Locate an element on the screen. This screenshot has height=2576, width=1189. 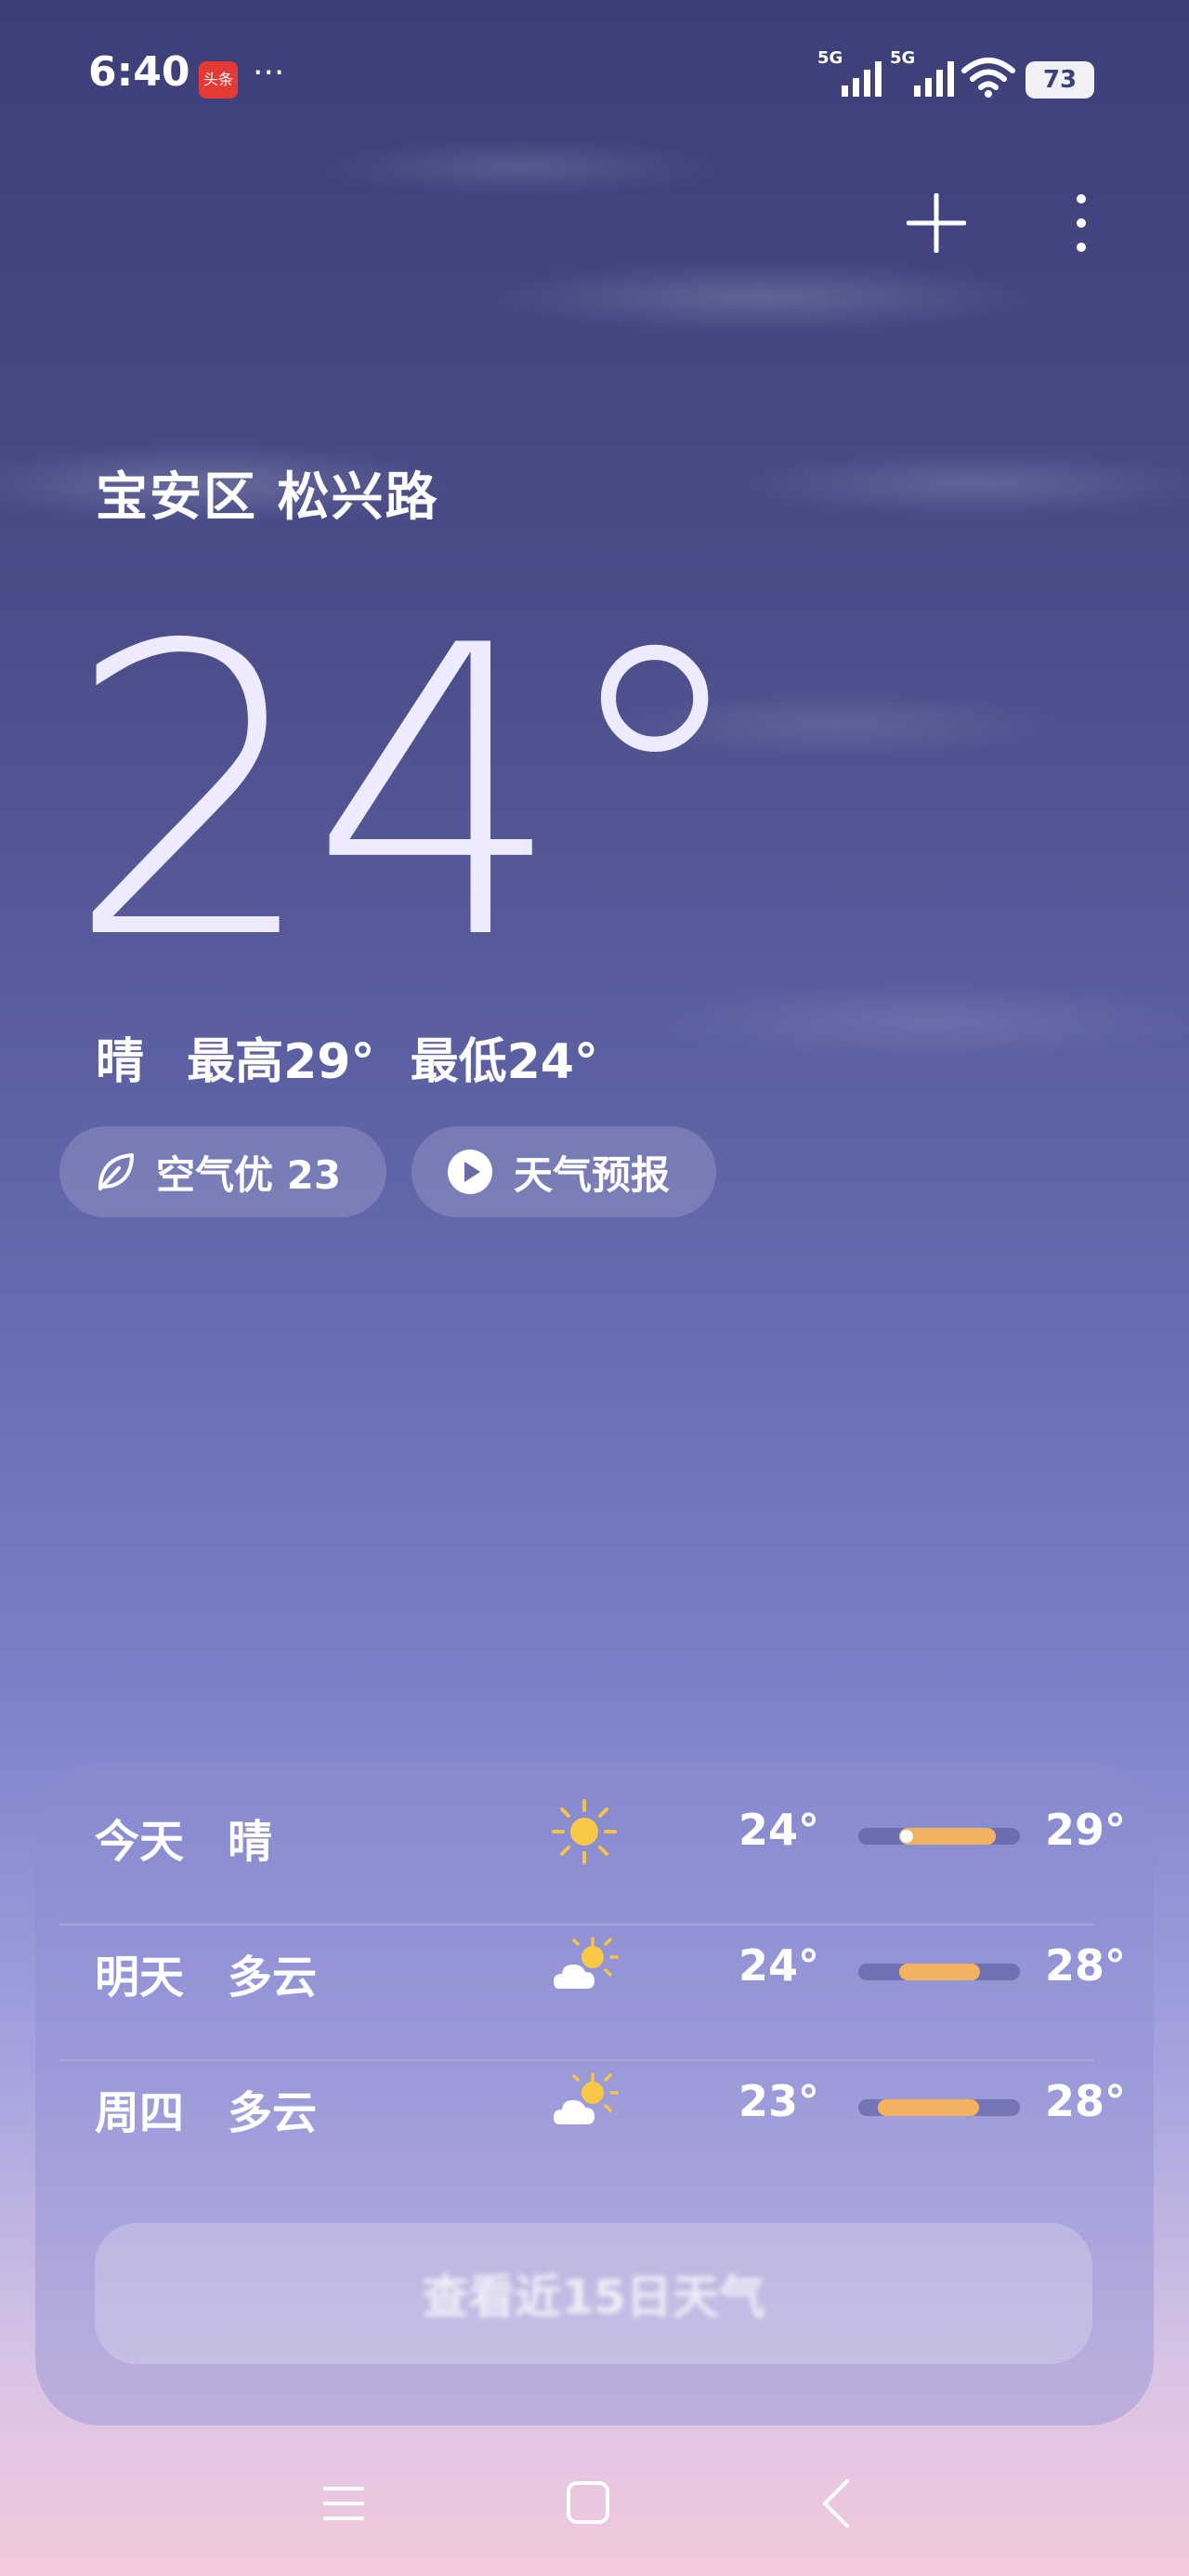
daily-row: 周四 多云 23° 28° is located at coordinates (612, 2102).